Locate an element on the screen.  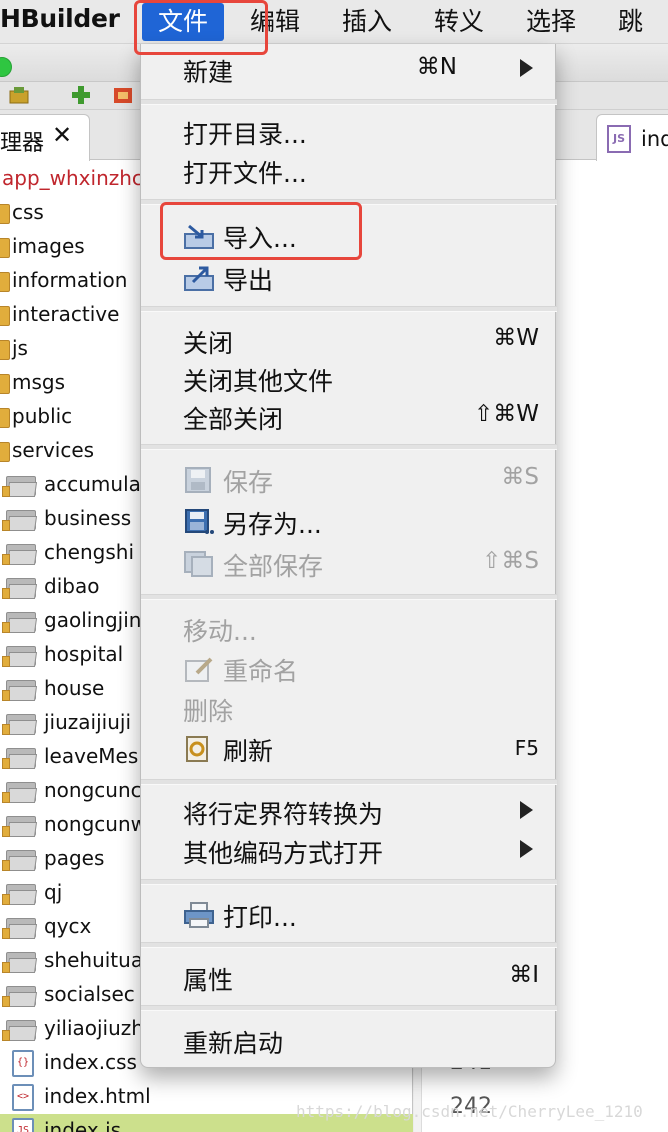
tree-item-label: information is located at coordinates (70, 280).